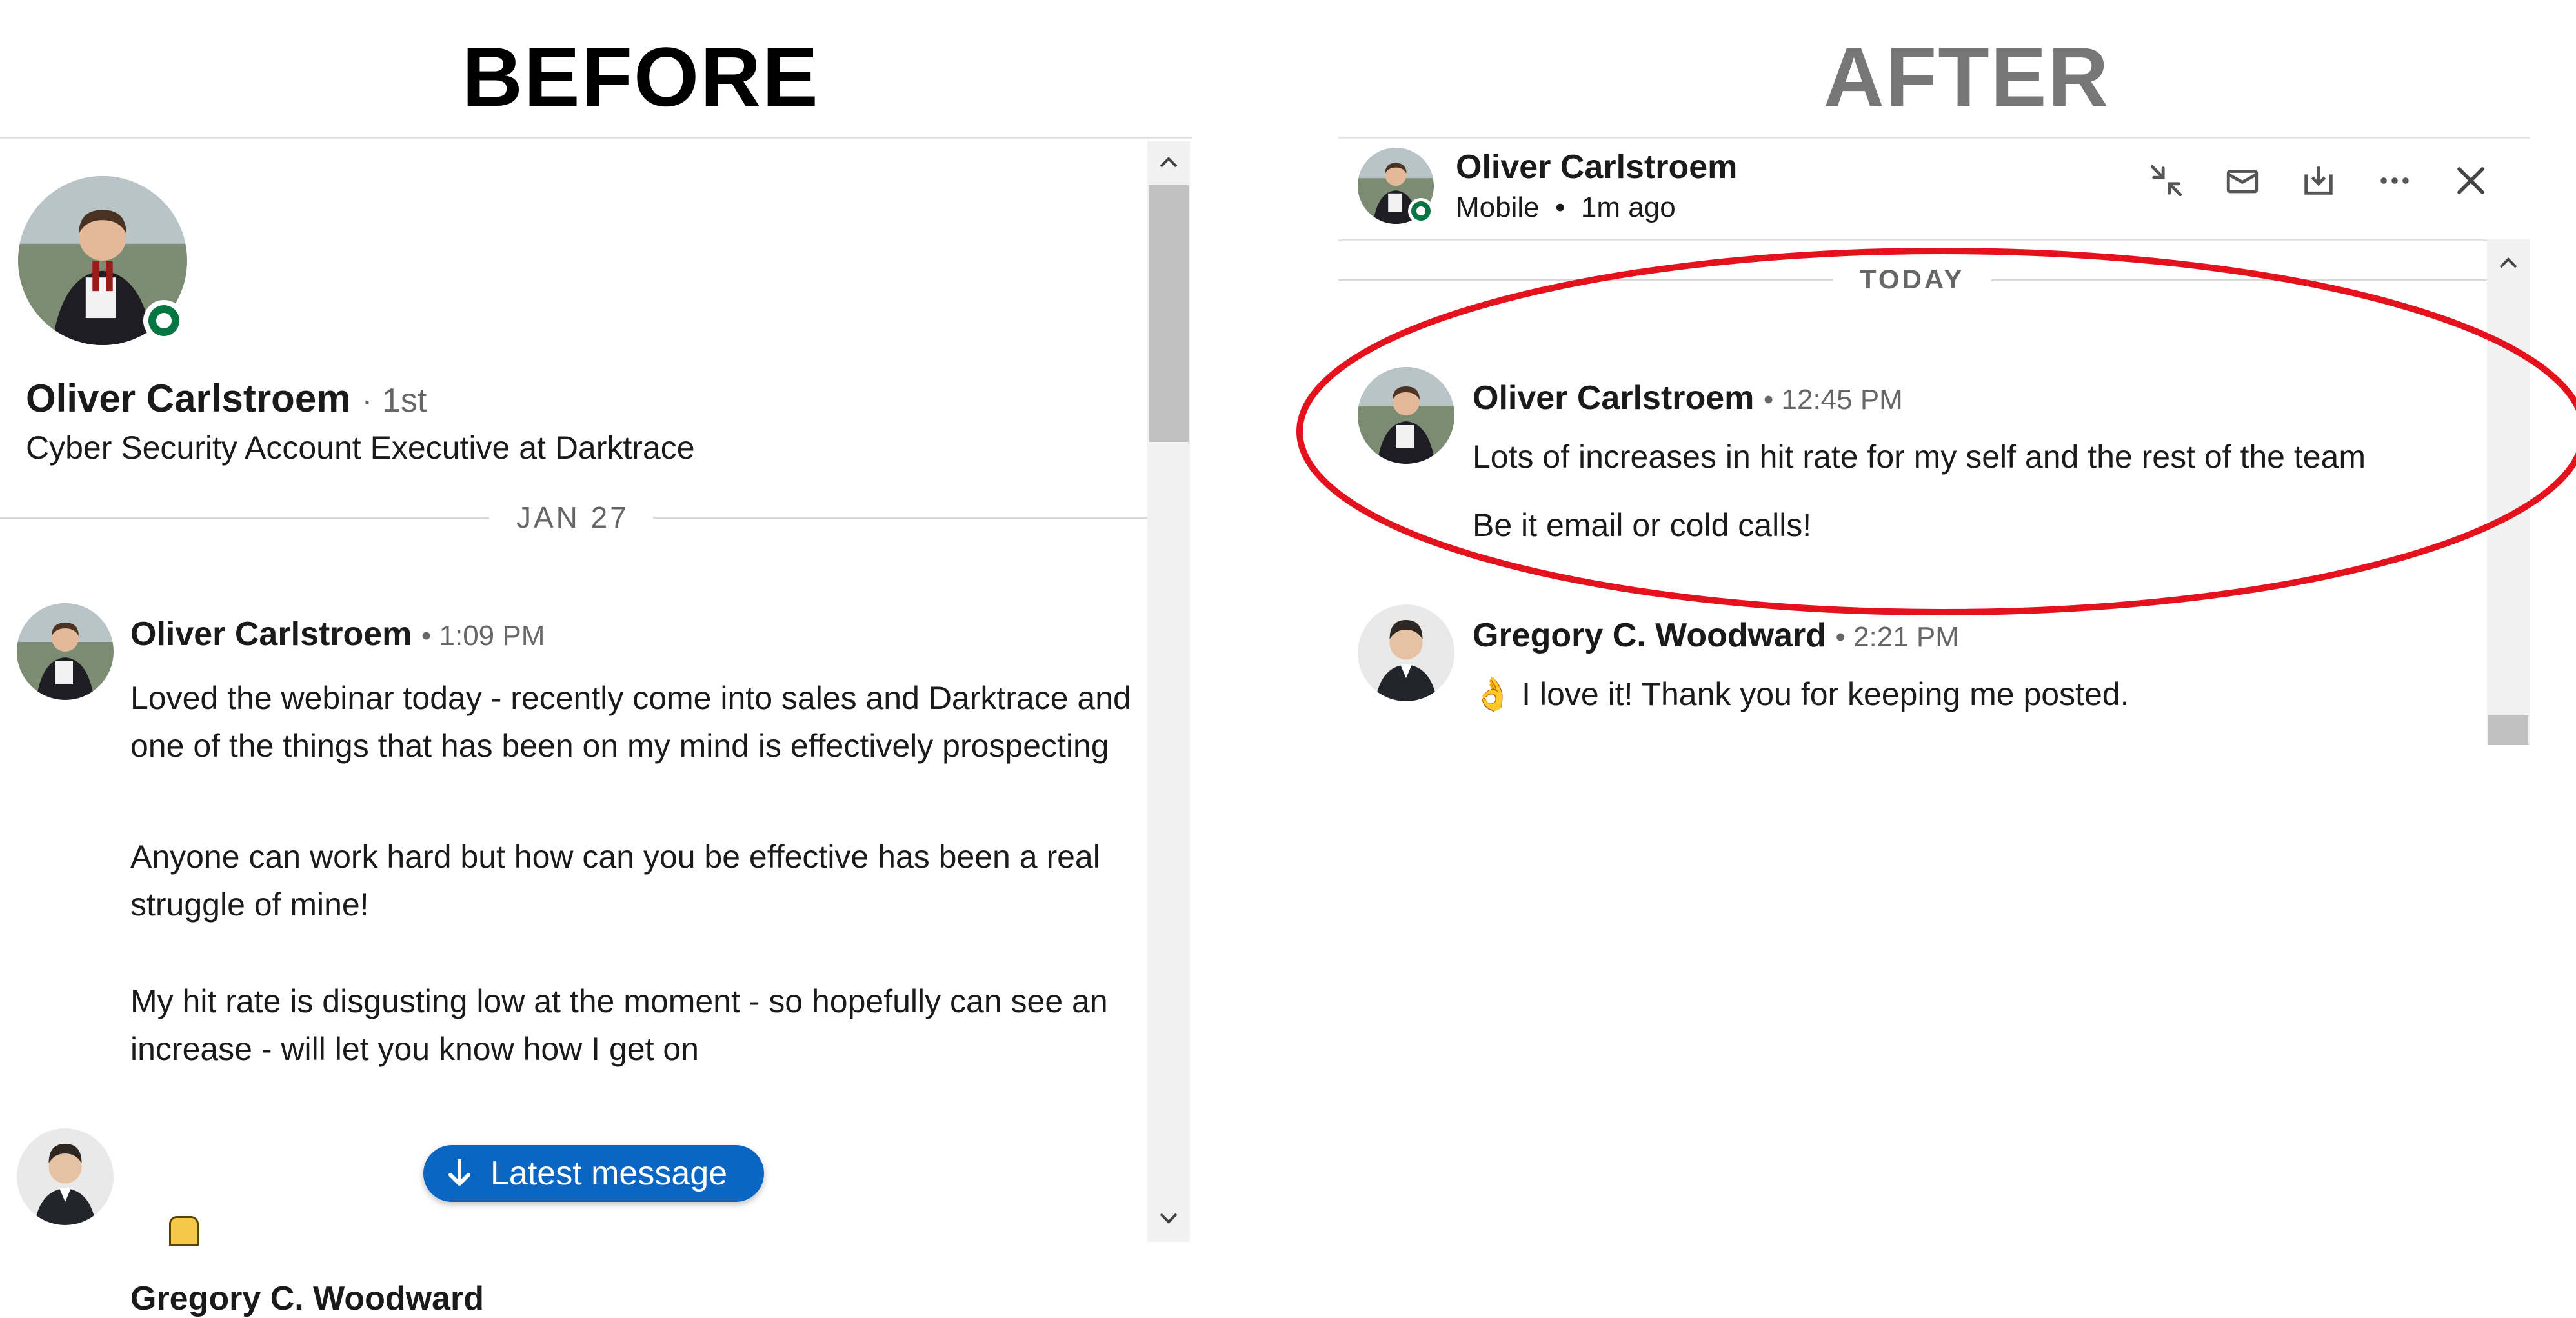 The height and width of the screenshot is (1318, 2576). Describe the element at coordinates (2318, 180) in the screenshot. I see `download-icon` at that location.